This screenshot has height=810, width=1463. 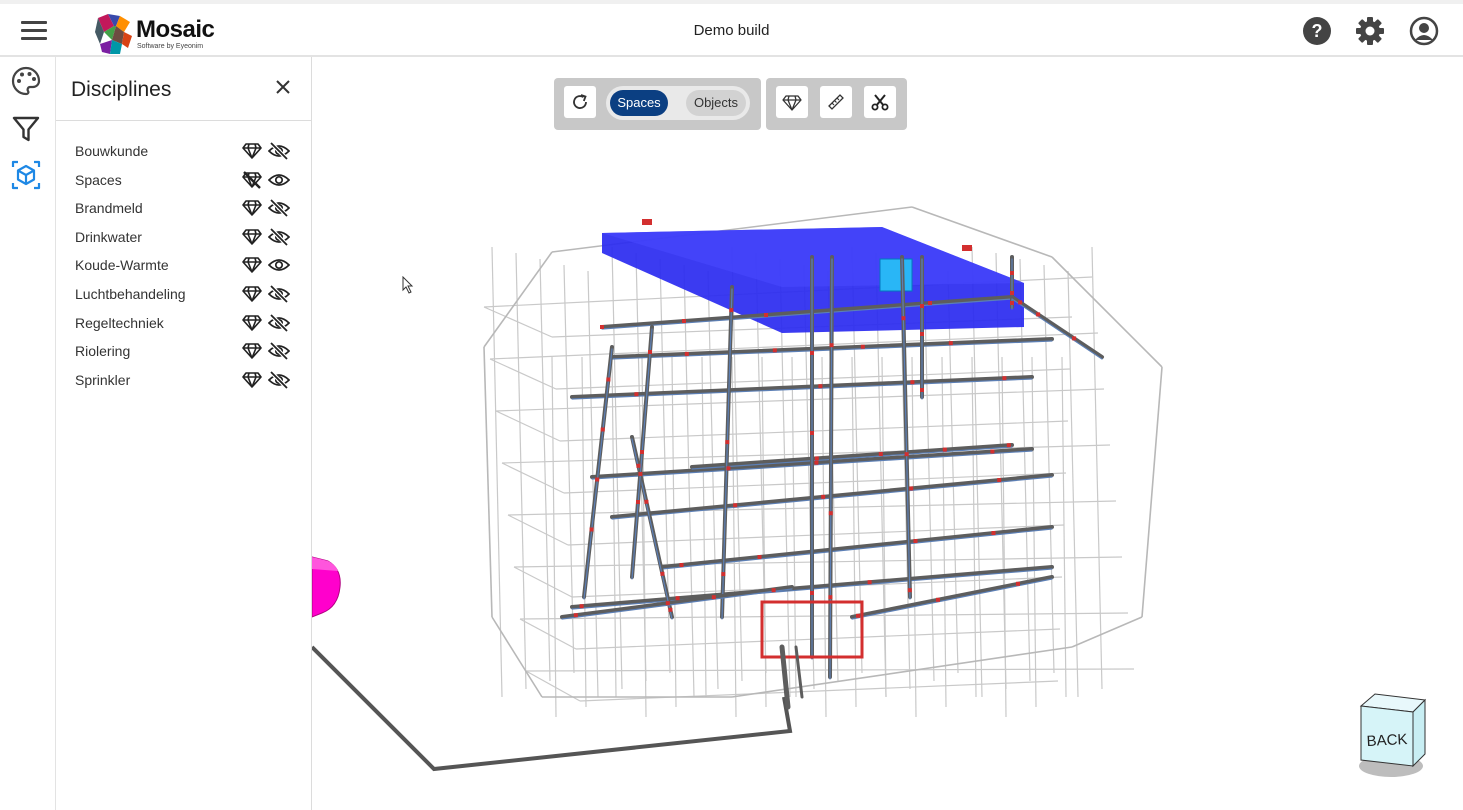 I want to click on top-bar: Mosaic Software by Eyeonim Demo build ?, so click(x=731, y=28).